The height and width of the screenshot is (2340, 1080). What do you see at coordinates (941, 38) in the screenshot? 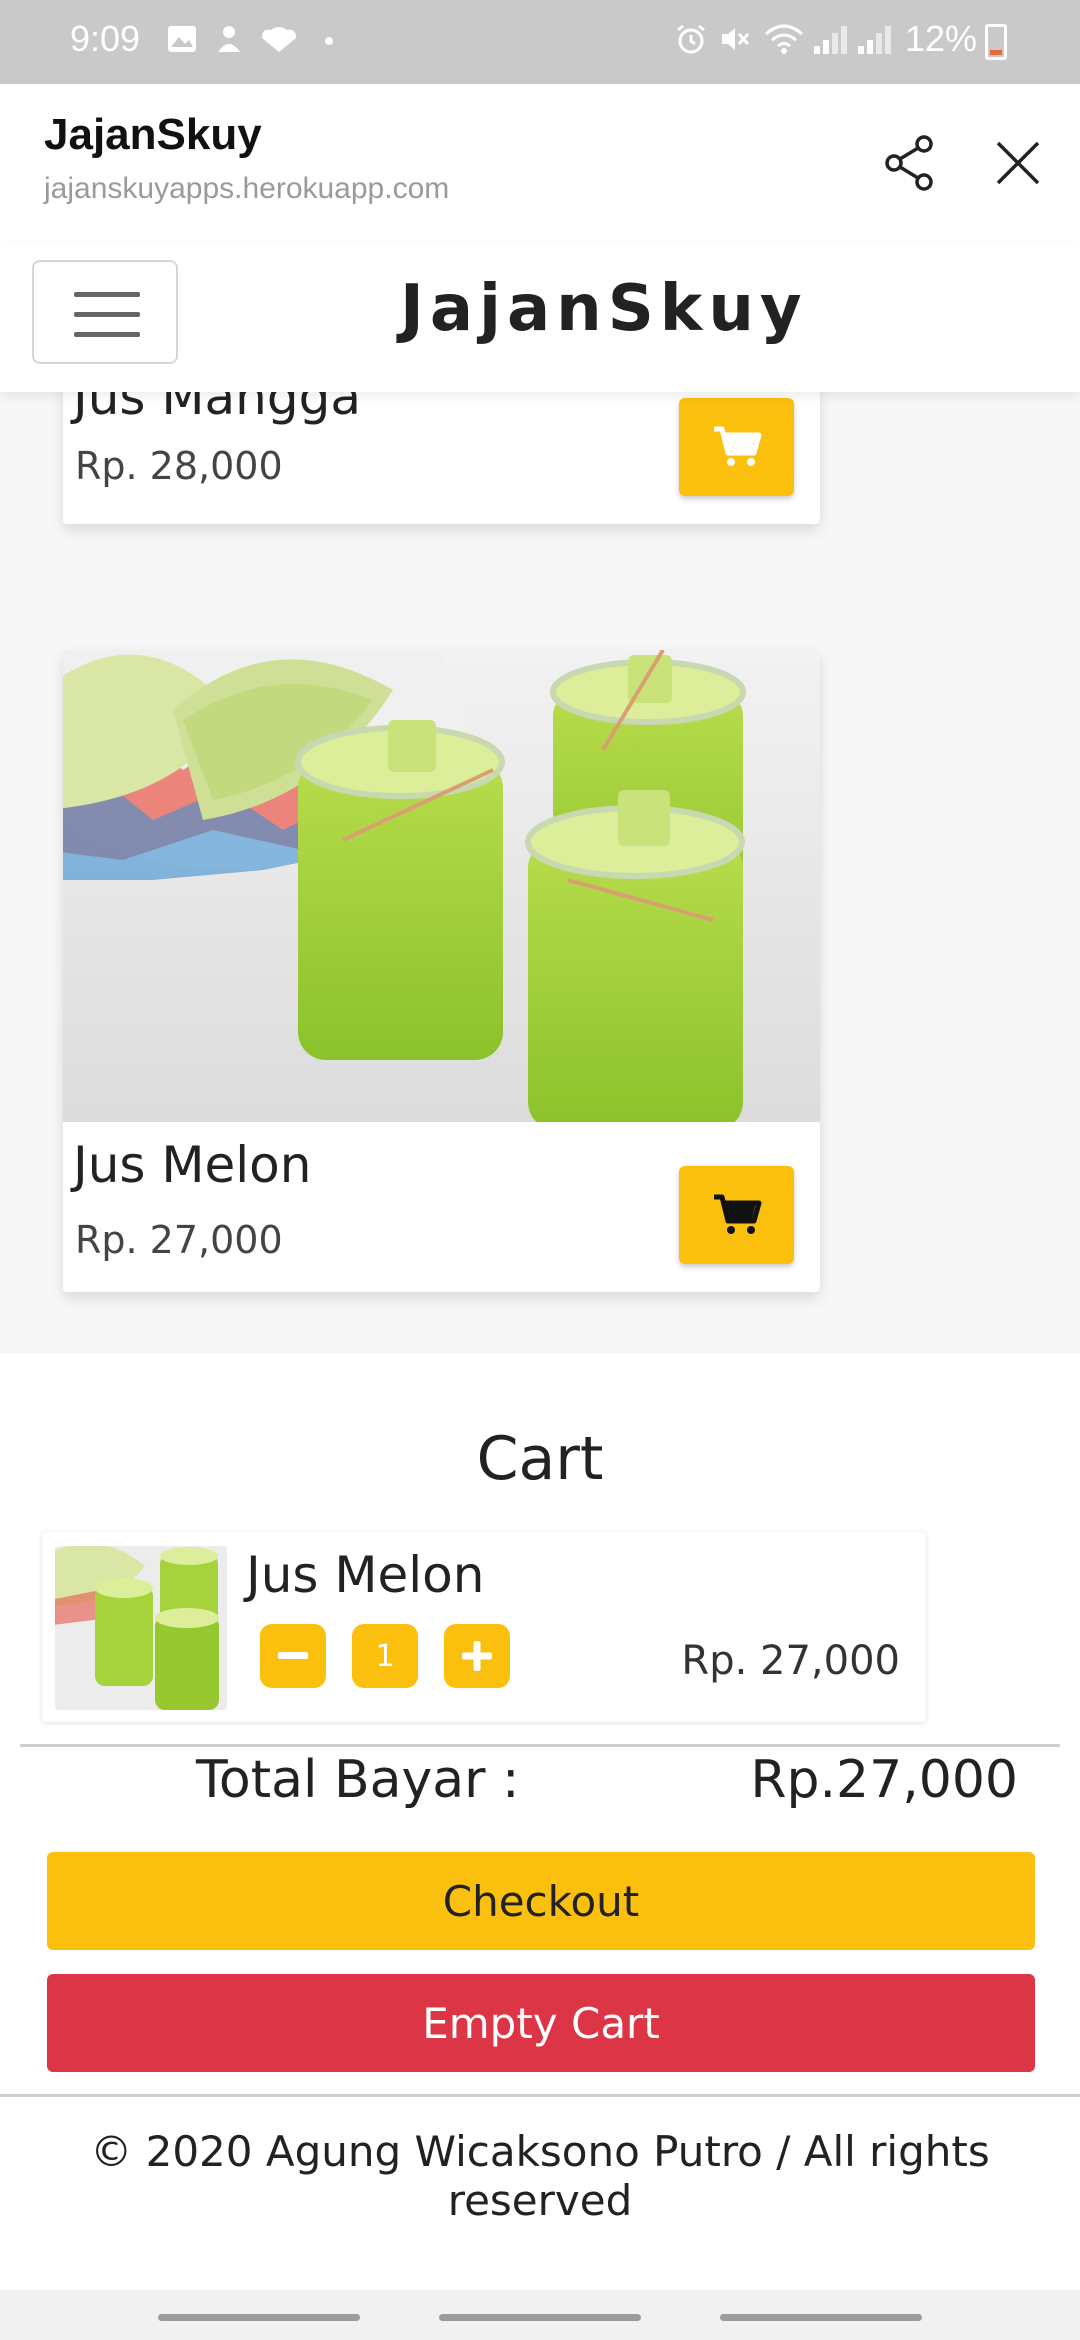
I see `battery-percentage: 12%` at bounding box center [941, 38].